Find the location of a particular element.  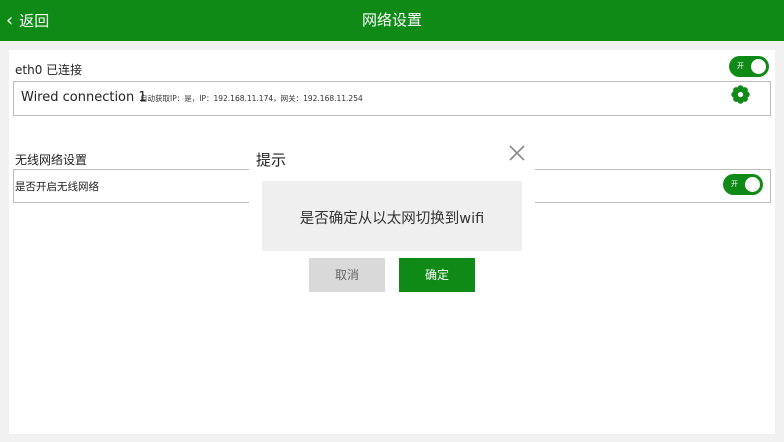

dialog-message-box: 是否确定从以太网切换到wifi is located at coordinates (392, 216).